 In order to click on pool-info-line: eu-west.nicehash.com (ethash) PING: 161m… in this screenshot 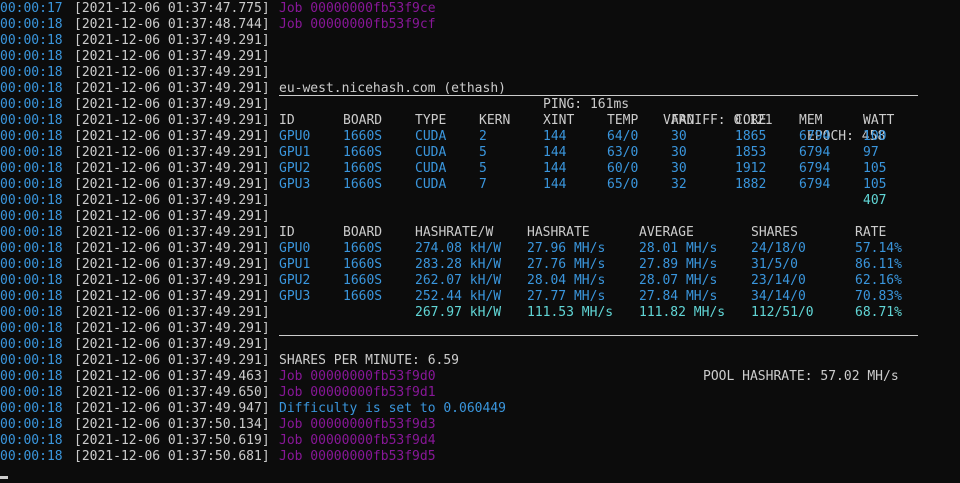, I will do `click(582, 104)`.